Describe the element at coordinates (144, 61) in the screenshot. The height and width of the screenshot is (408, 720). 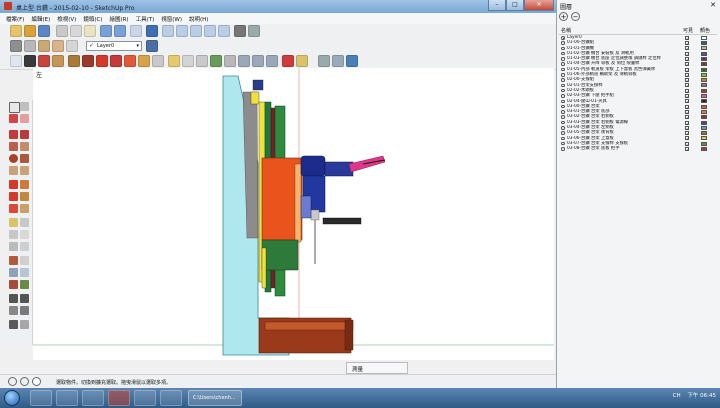
I see `scale-icon` at that location.